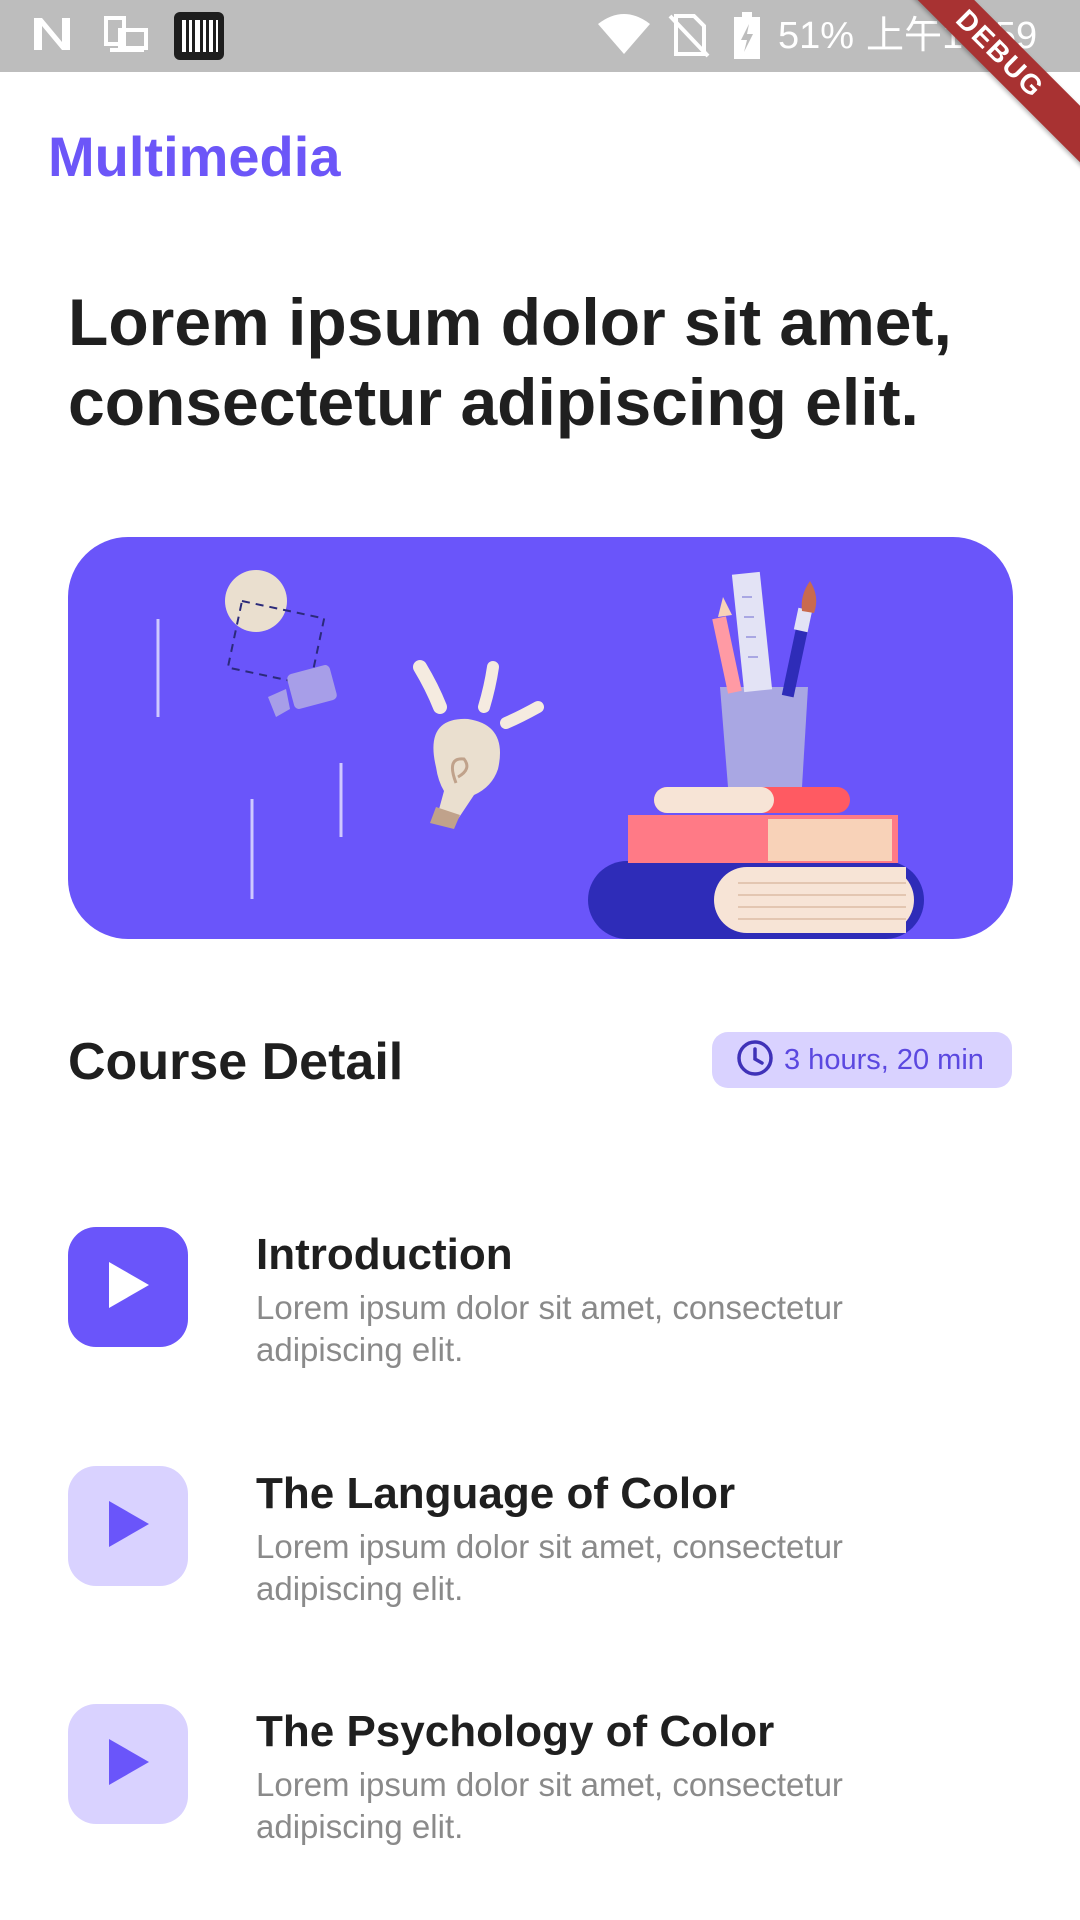  I want to click on wifi-icon, so click(624, 36).